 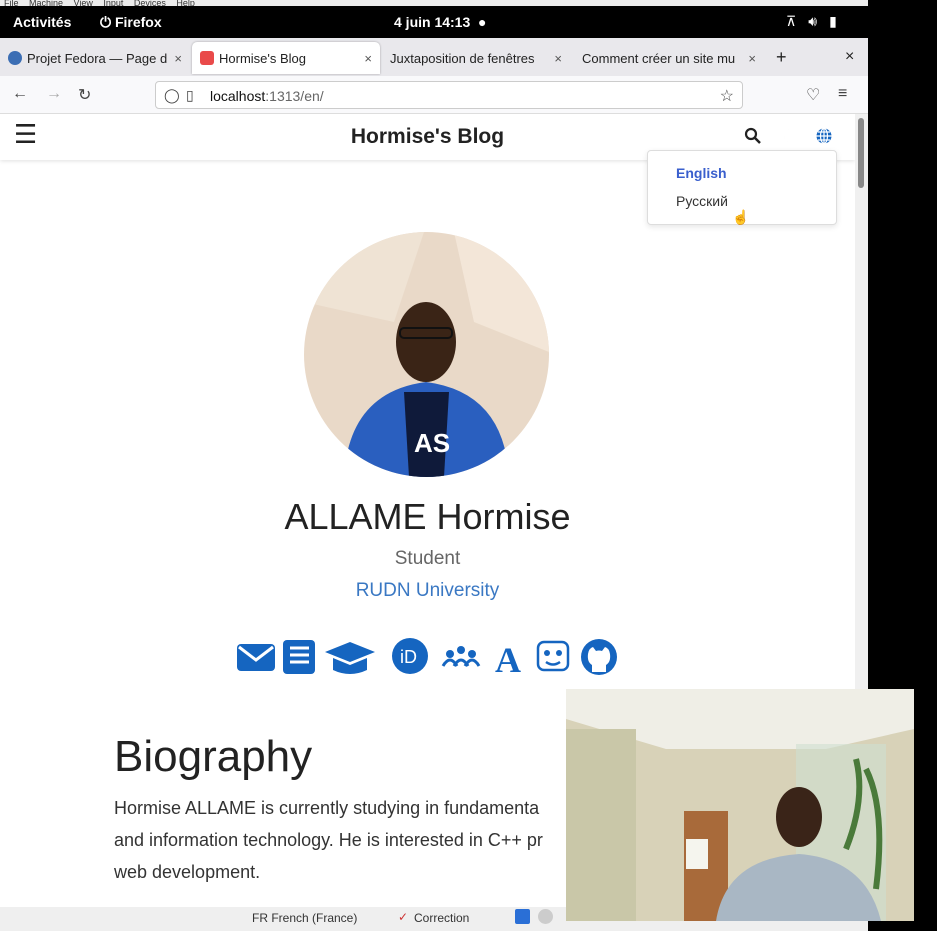 What do you see at coordinates (441, 918) in the screenshot?
I see `correction-button: Correction` at bounding box center [441, 918].